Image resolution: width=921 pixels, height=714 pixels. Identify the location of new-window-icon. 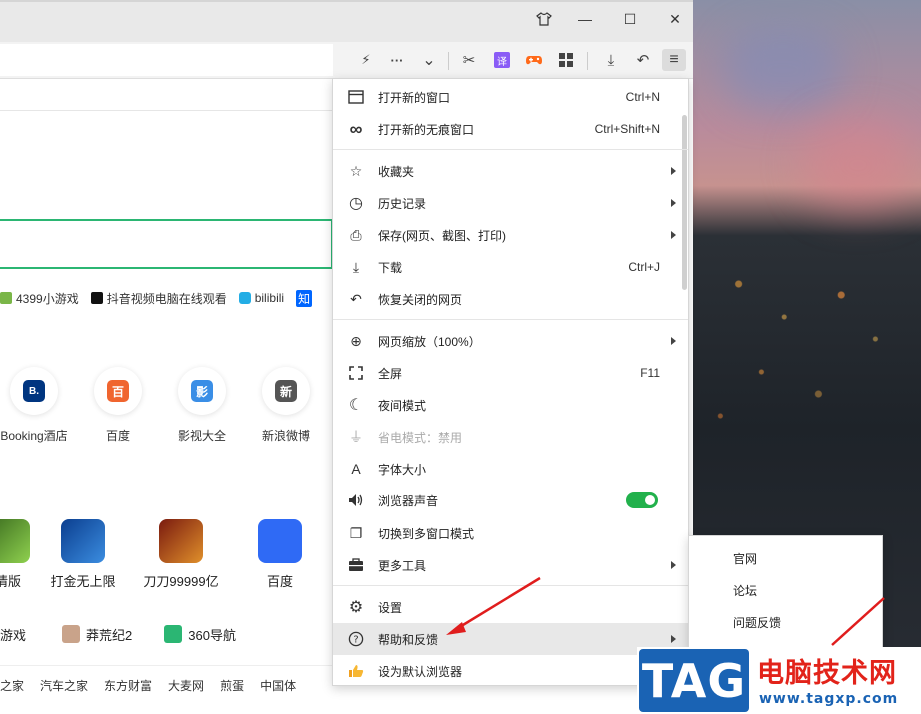
(356, 97).